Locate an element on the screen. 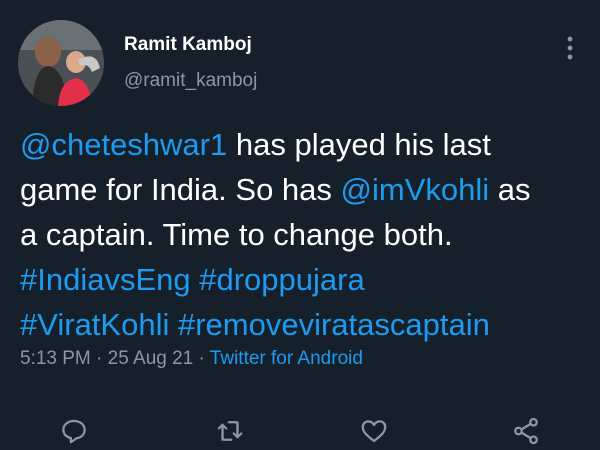 The width and height of the screenshot is (600, 450). reply-button is located at coordinates (74, 431).